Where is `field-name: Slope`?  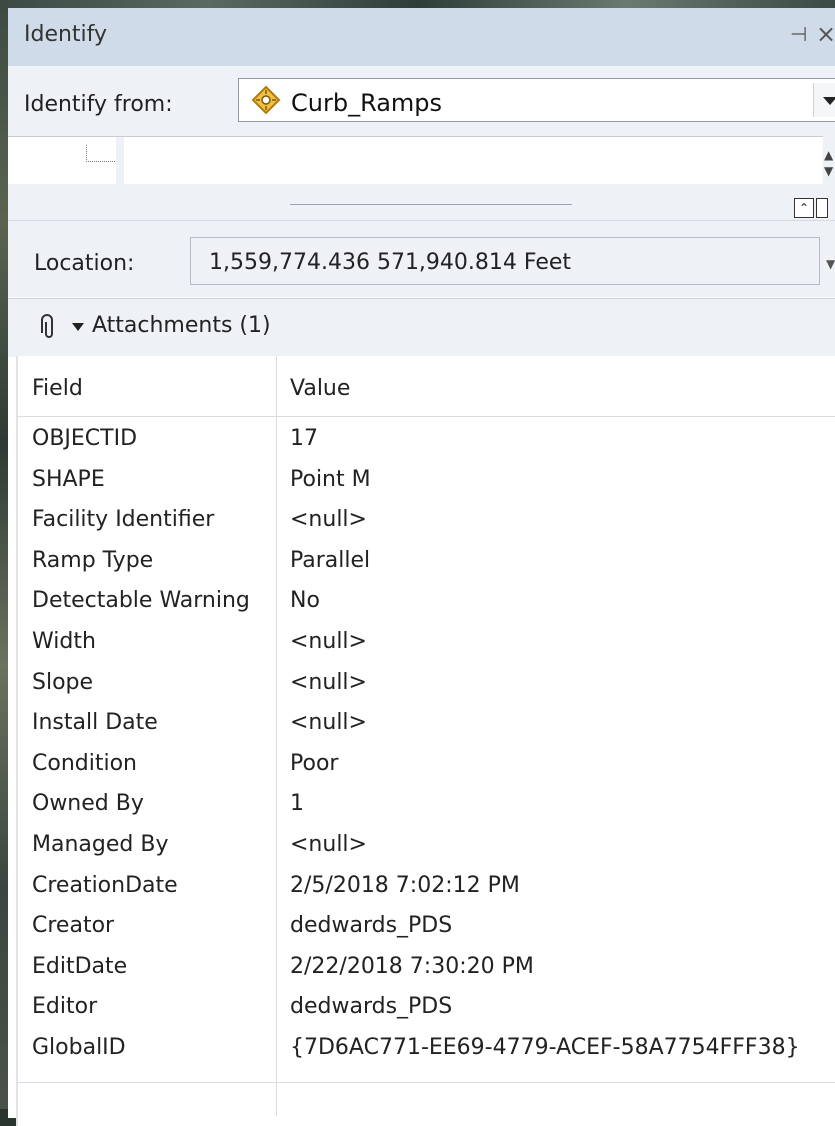 field-name: Slope is located at coordinates (63, 682).